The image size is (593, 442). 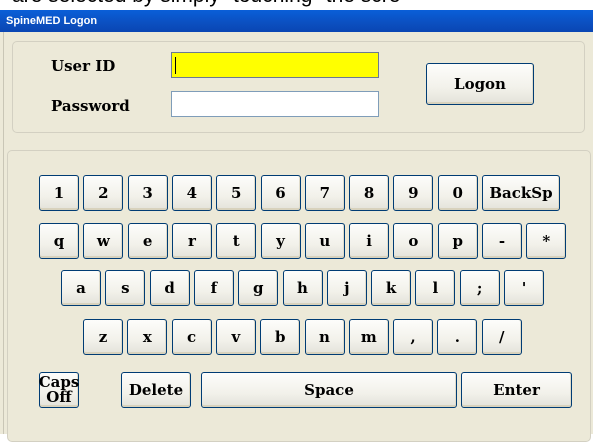 I want to click on key: -, so click(x=502, y=241).